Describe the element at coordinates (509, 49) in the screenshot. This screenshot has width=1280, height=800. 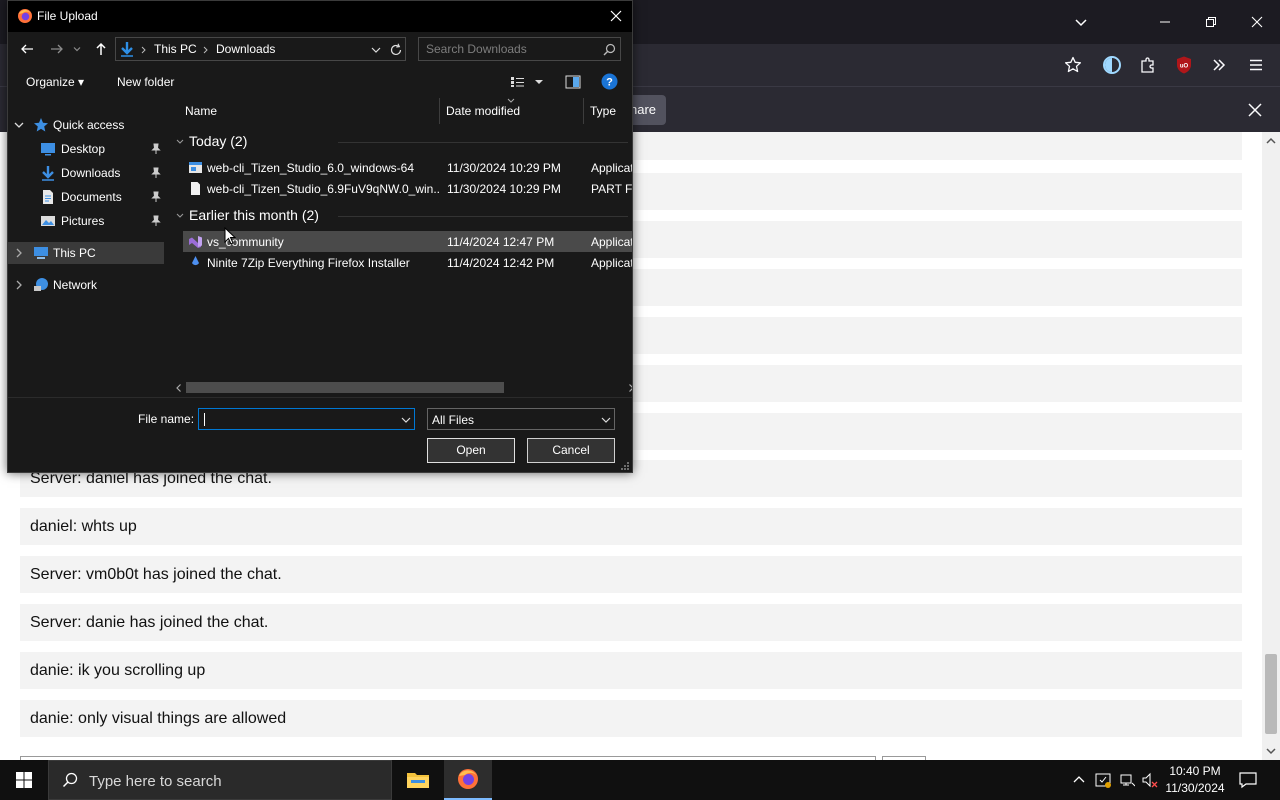
I see `search-input` at that location.